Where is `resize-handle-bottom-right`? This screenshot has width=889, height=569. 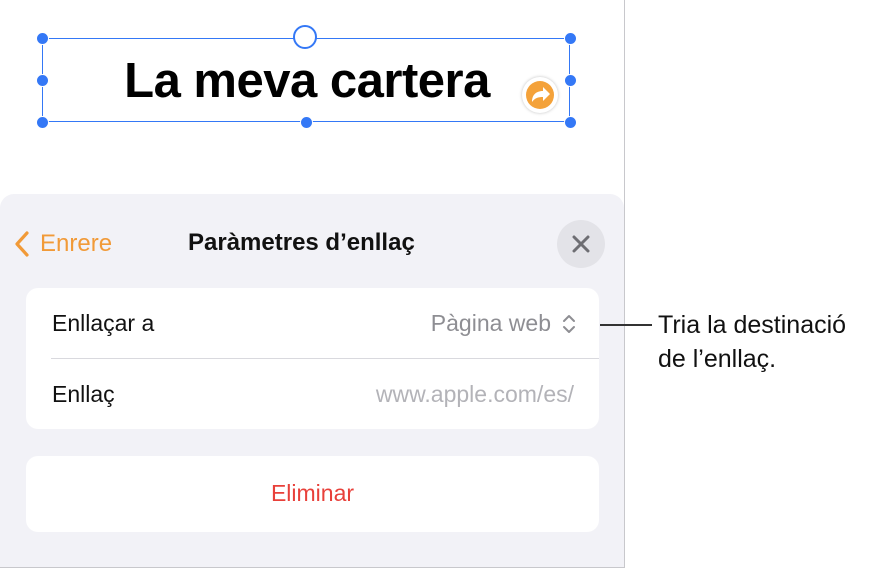
resize-handle-bottom-right is located at coordinates (570, 122).